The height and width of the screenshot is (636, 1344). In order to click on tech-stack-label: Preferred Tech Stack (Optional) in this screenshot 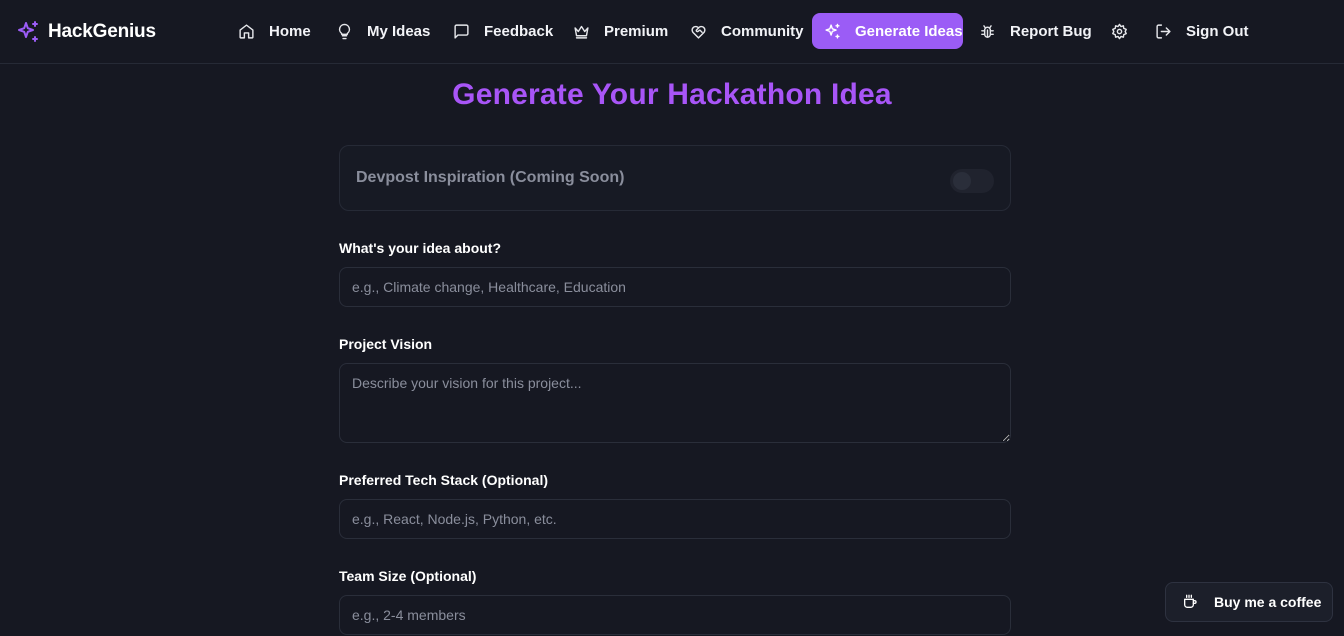, I will do `click(444, 480)`.